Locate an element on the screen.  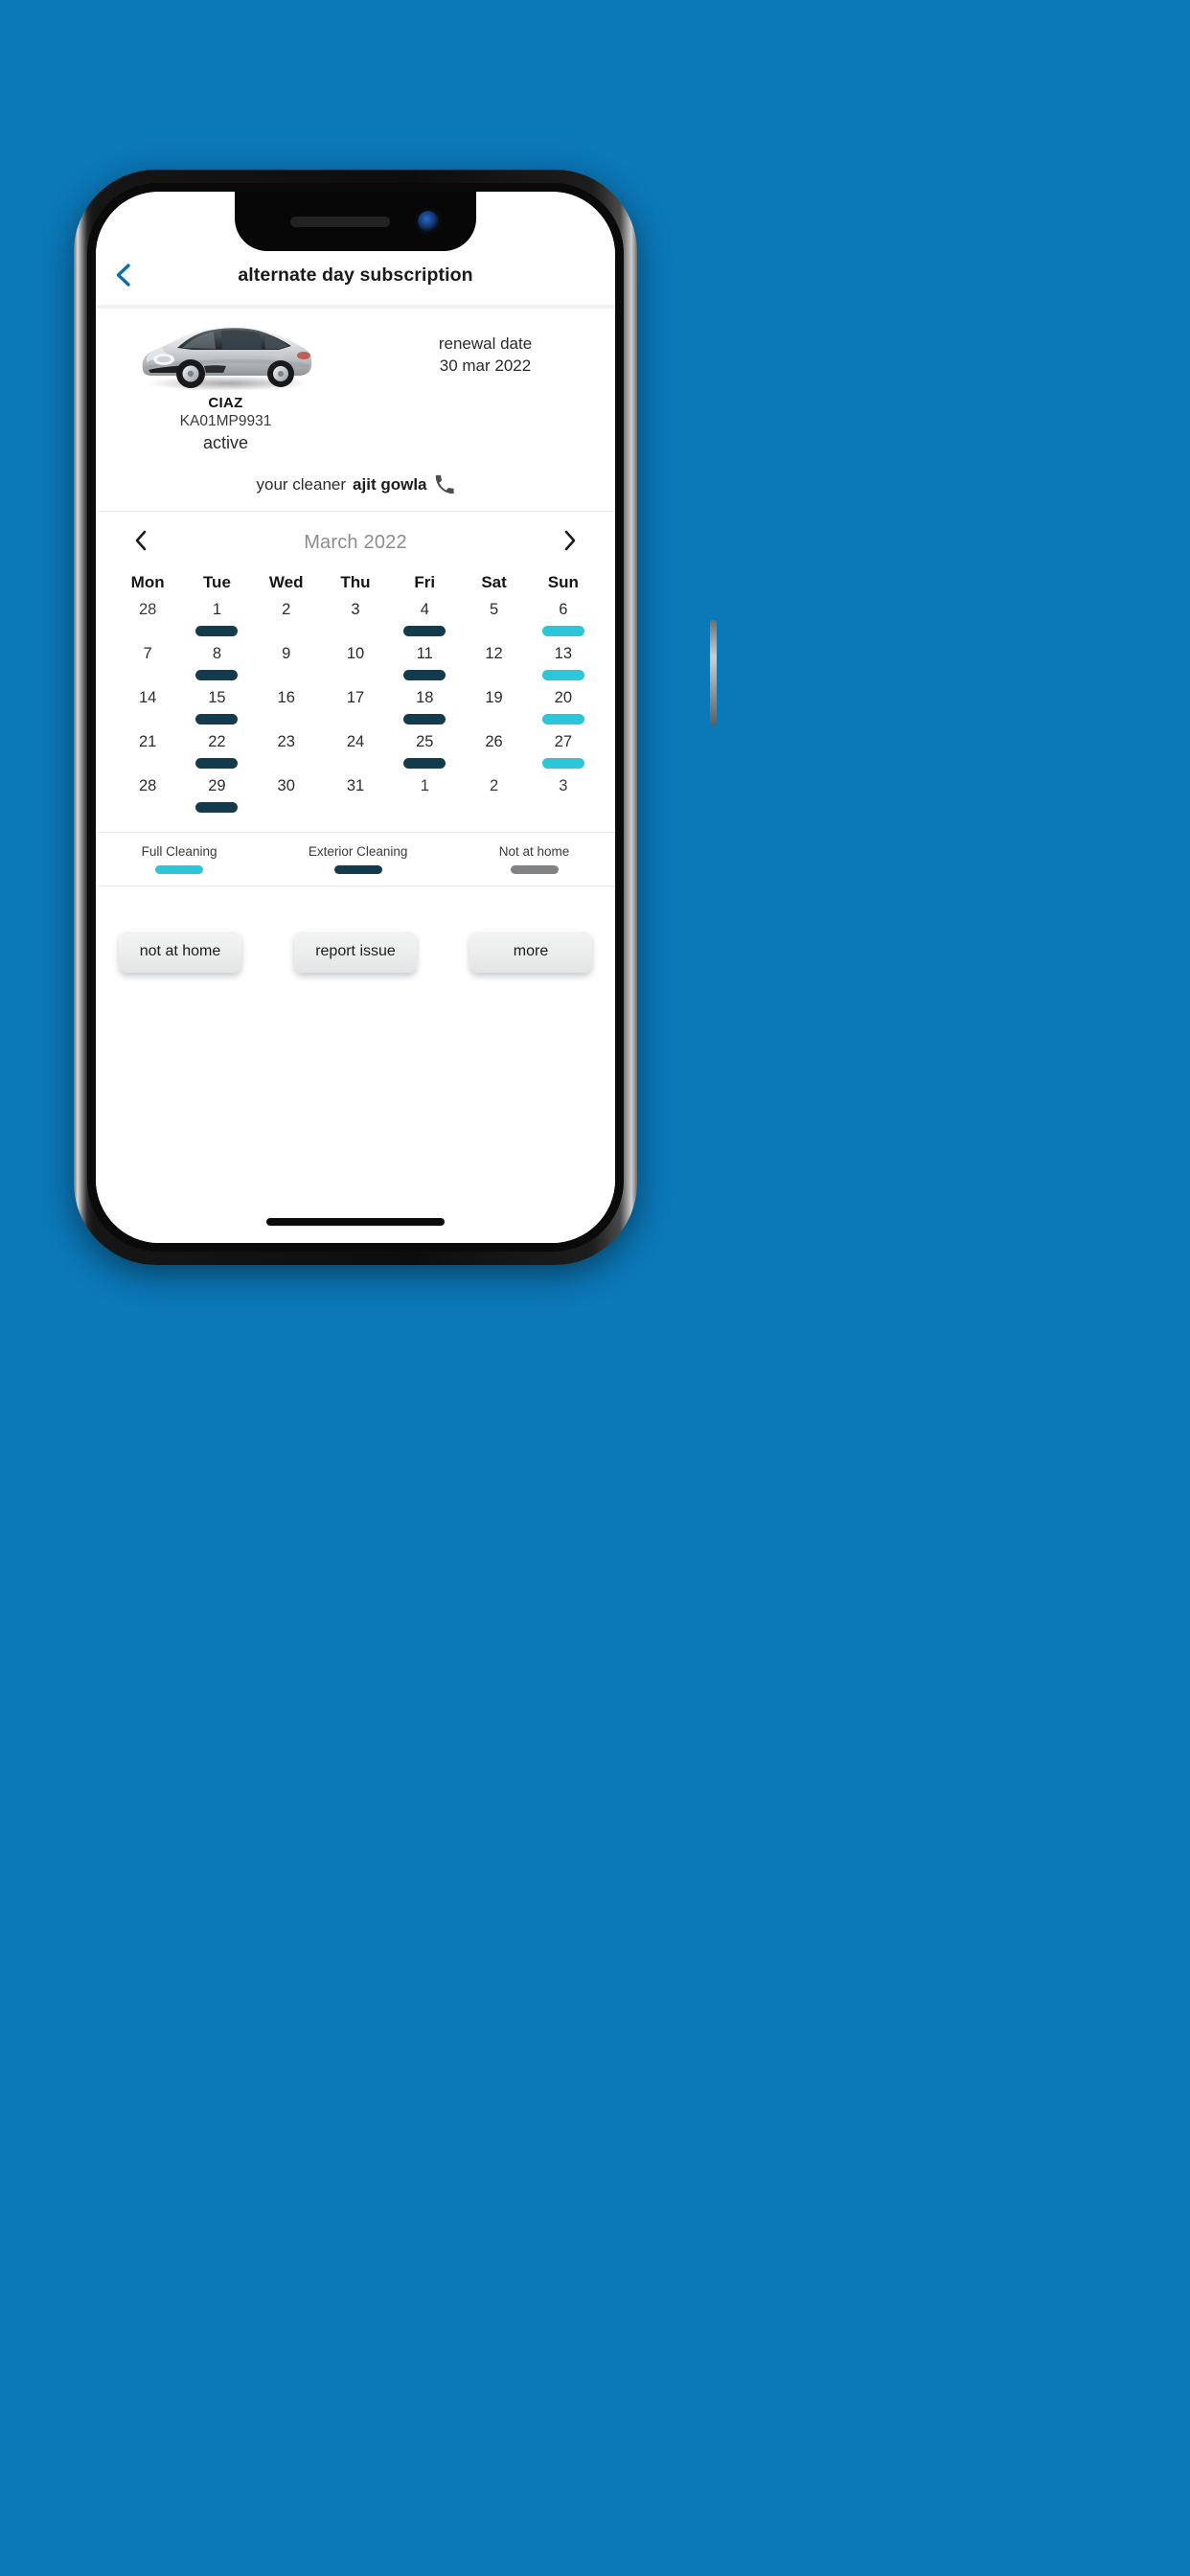
calendar-day-cell: 19 is located at coordinates (494, 712).